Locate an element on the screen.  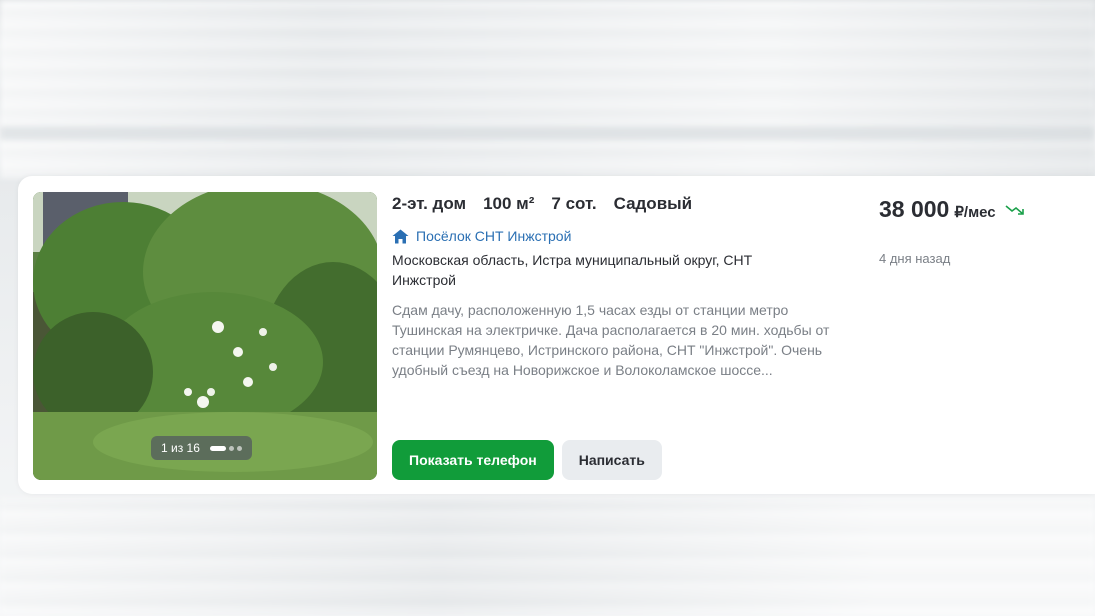
write-message-button: Написать is located at coordinates (611, 460).